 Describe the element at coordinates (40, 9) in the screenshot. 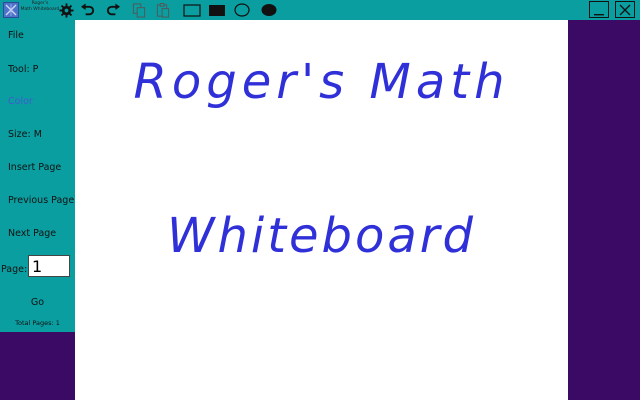

I see `app-title-line2: Math Whiteboard` at that location.